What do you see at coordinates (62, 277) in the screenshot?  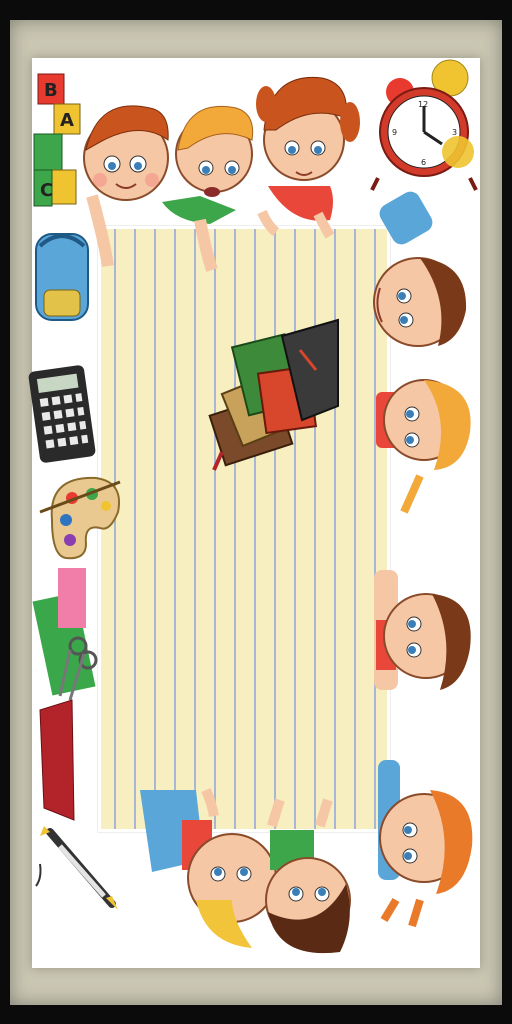 I see `backpack-icon` at bounding box center [62, 277].